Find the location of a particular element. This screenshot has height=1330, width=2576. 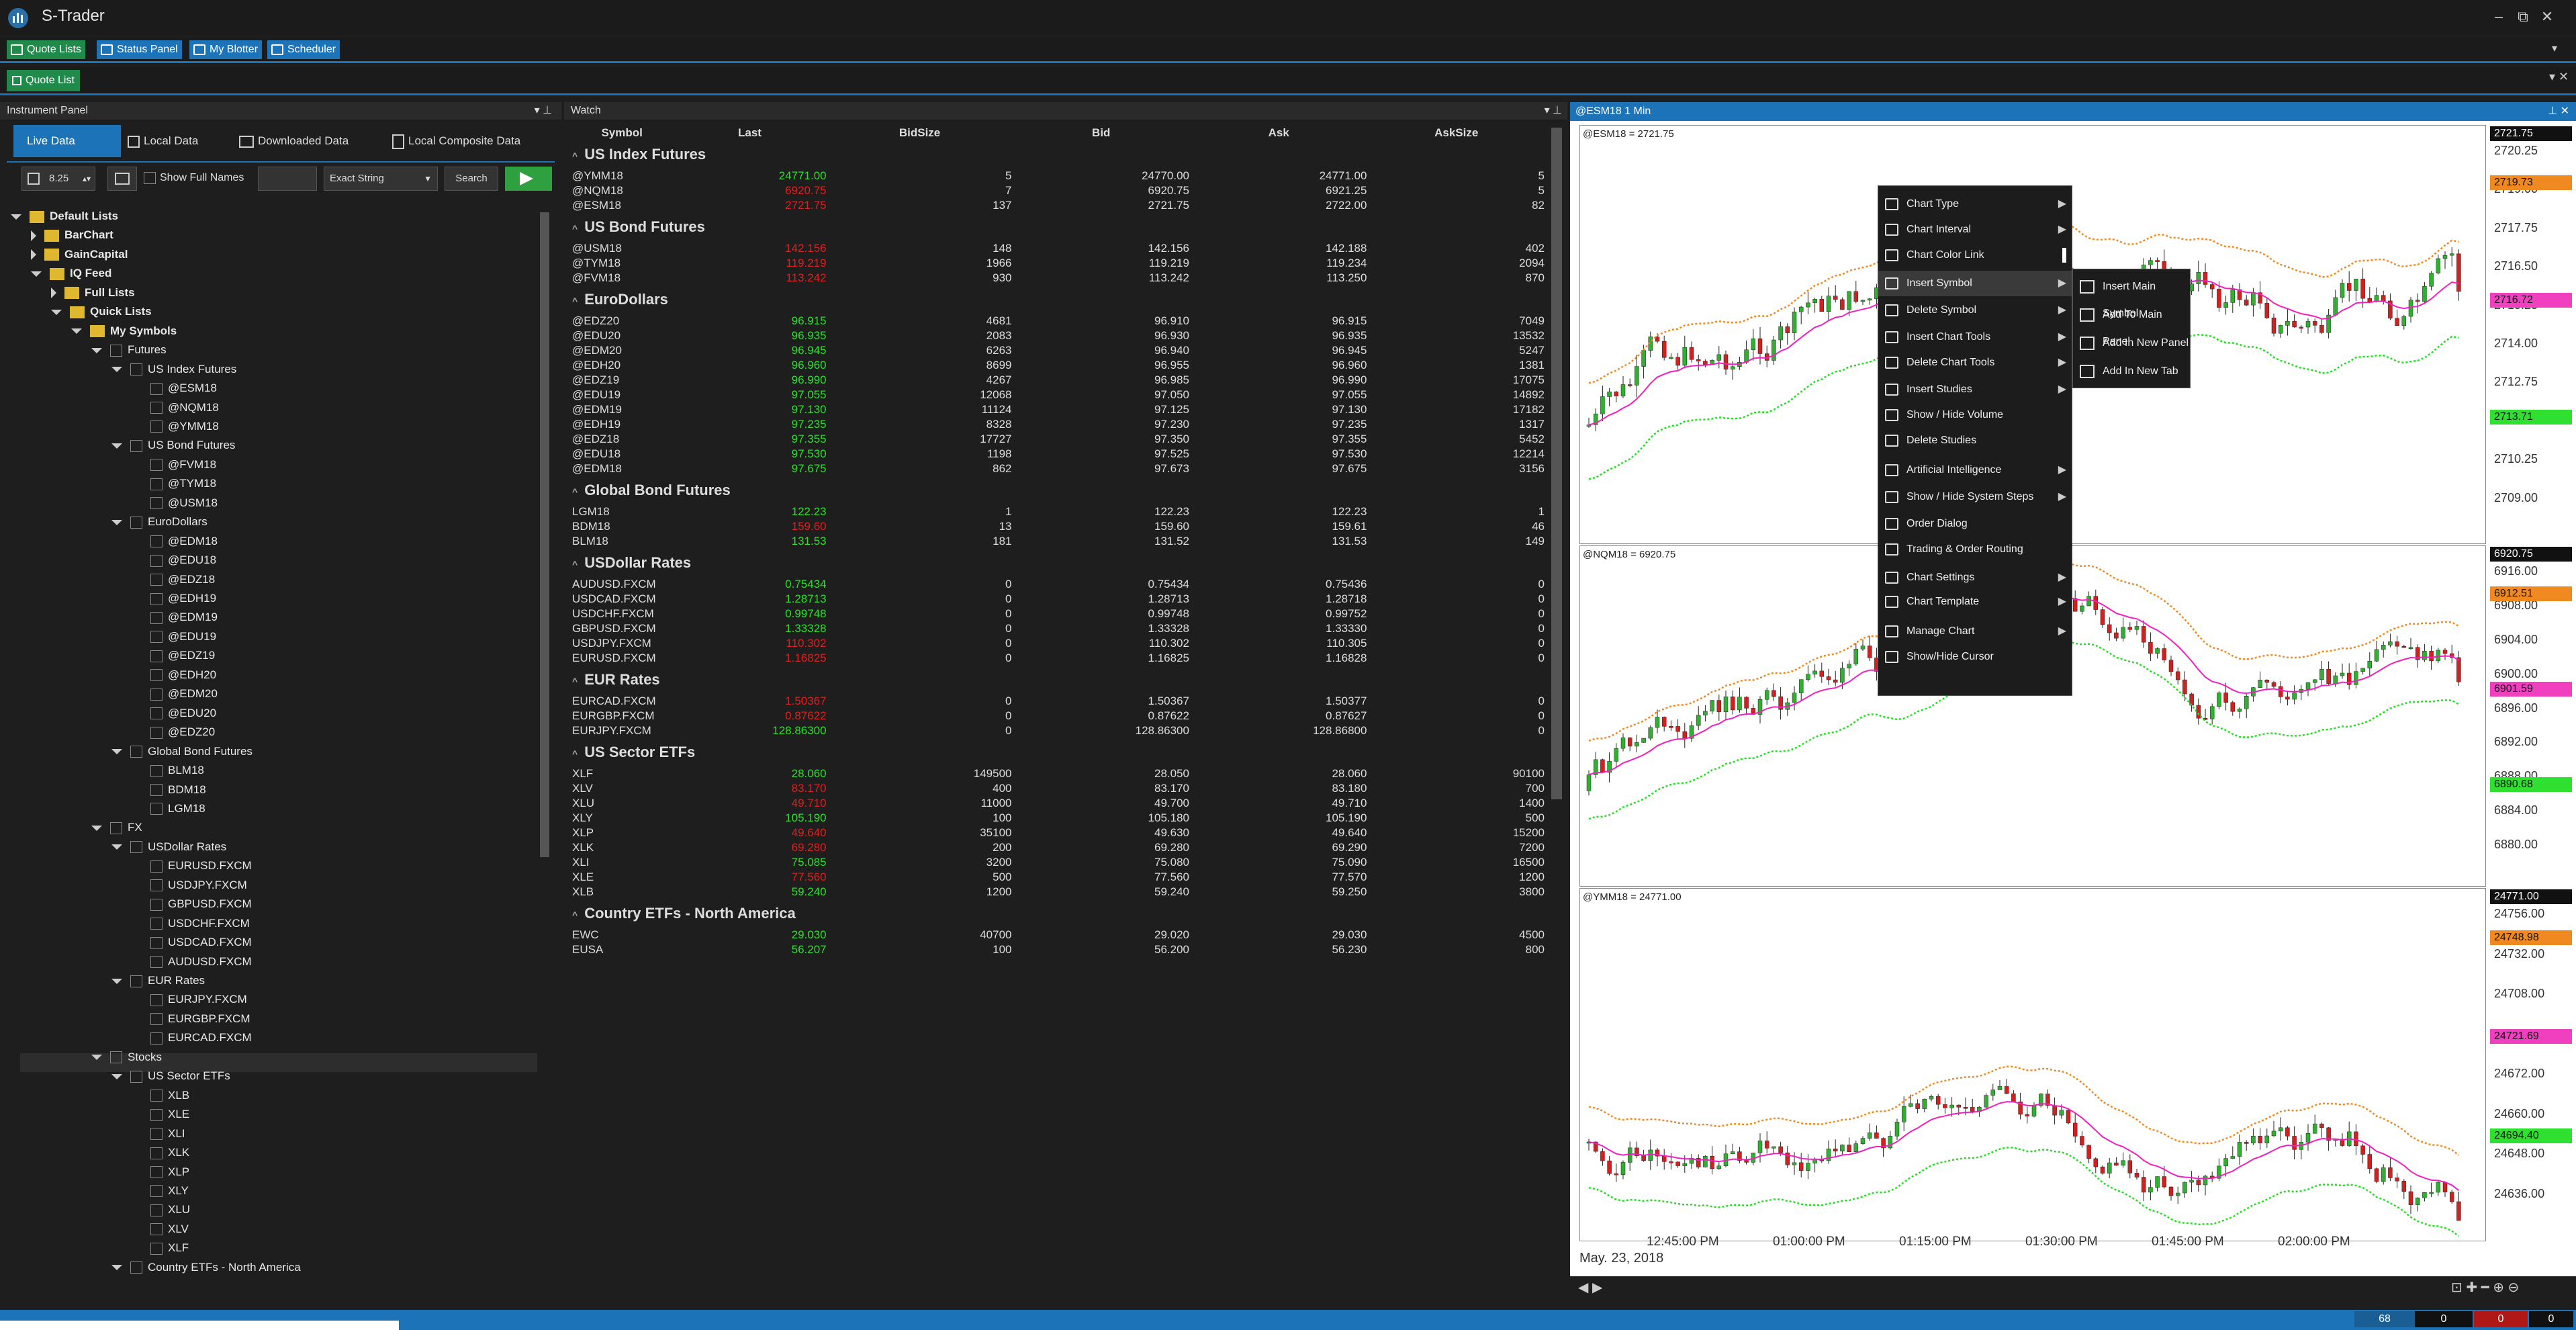

menu-item-delete-studies: Delete Studies is located at coordinates (1975, 440).